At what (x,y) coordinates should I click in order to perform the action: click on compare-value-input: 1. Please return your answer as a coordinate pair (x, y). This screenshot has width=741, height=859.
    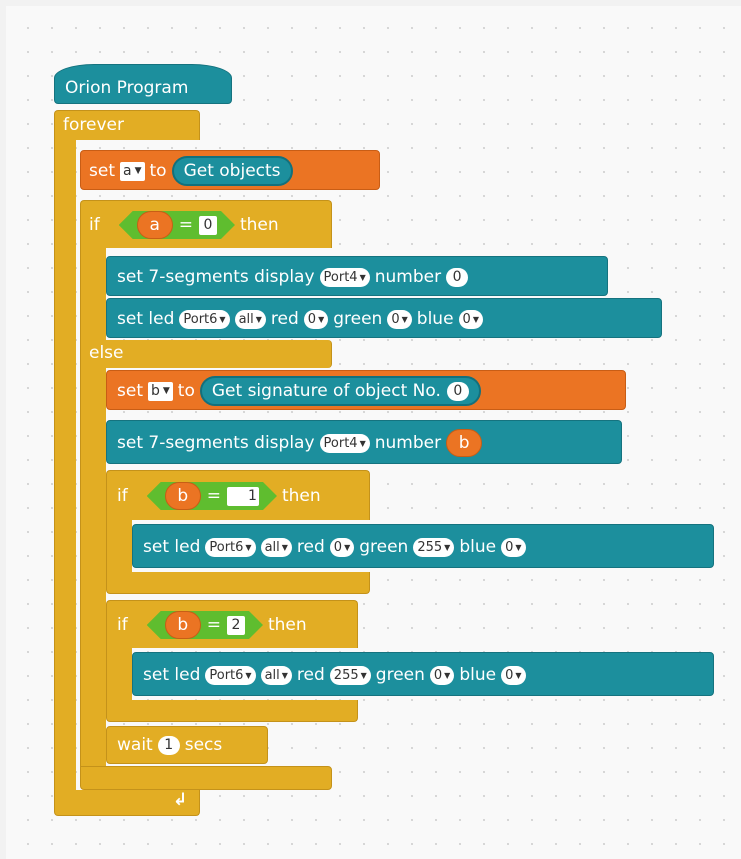
    Looking at the image, I should click on (243, 496).